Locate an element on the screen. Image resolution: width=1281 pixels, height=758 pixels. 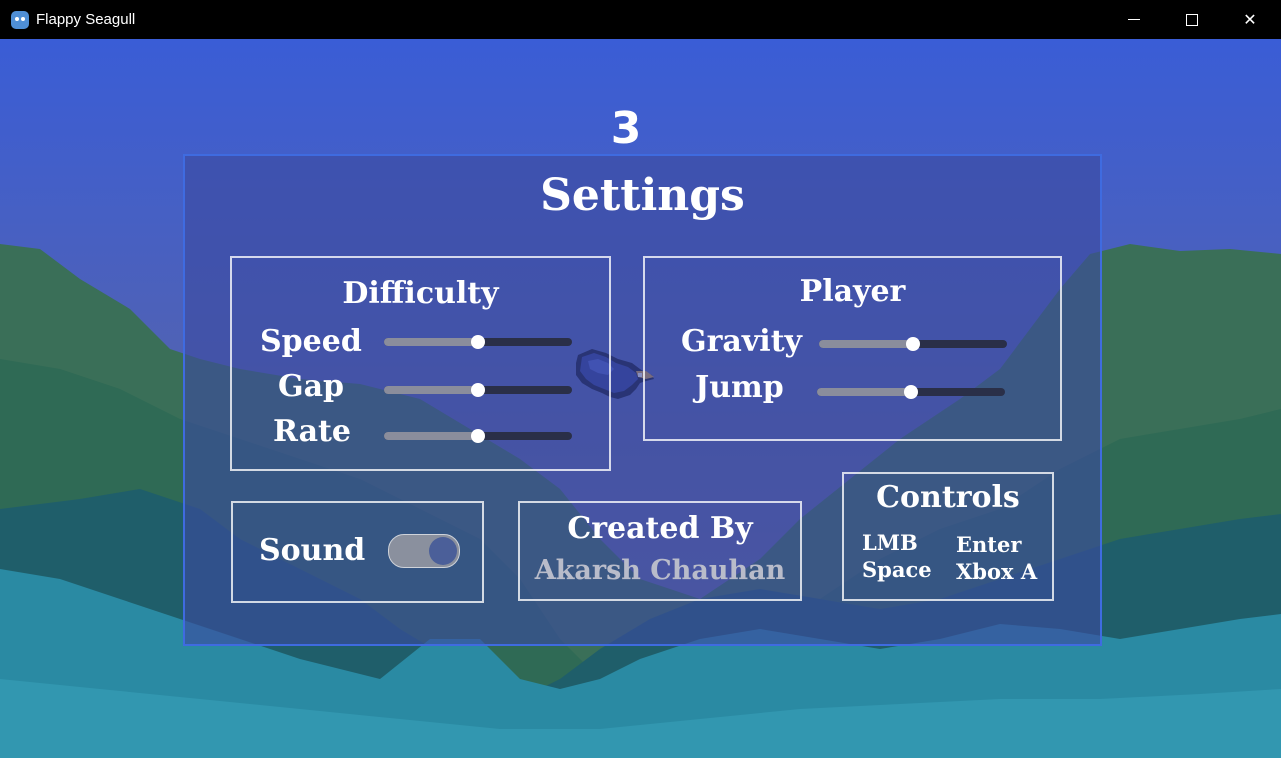
sound-toggle is located at coordinates (424, 551).